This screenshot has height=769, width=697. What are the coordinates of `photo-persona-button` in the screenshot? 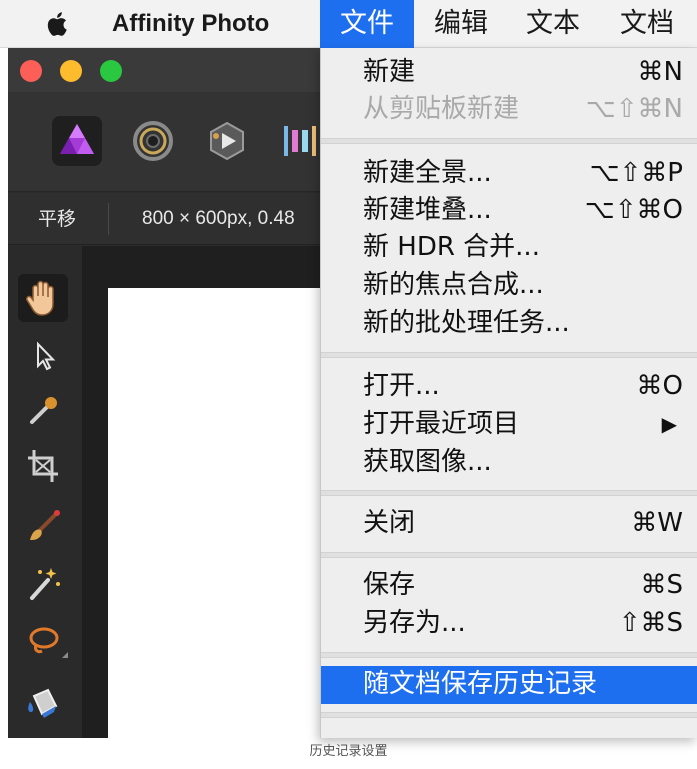 It's located at (77, 141).